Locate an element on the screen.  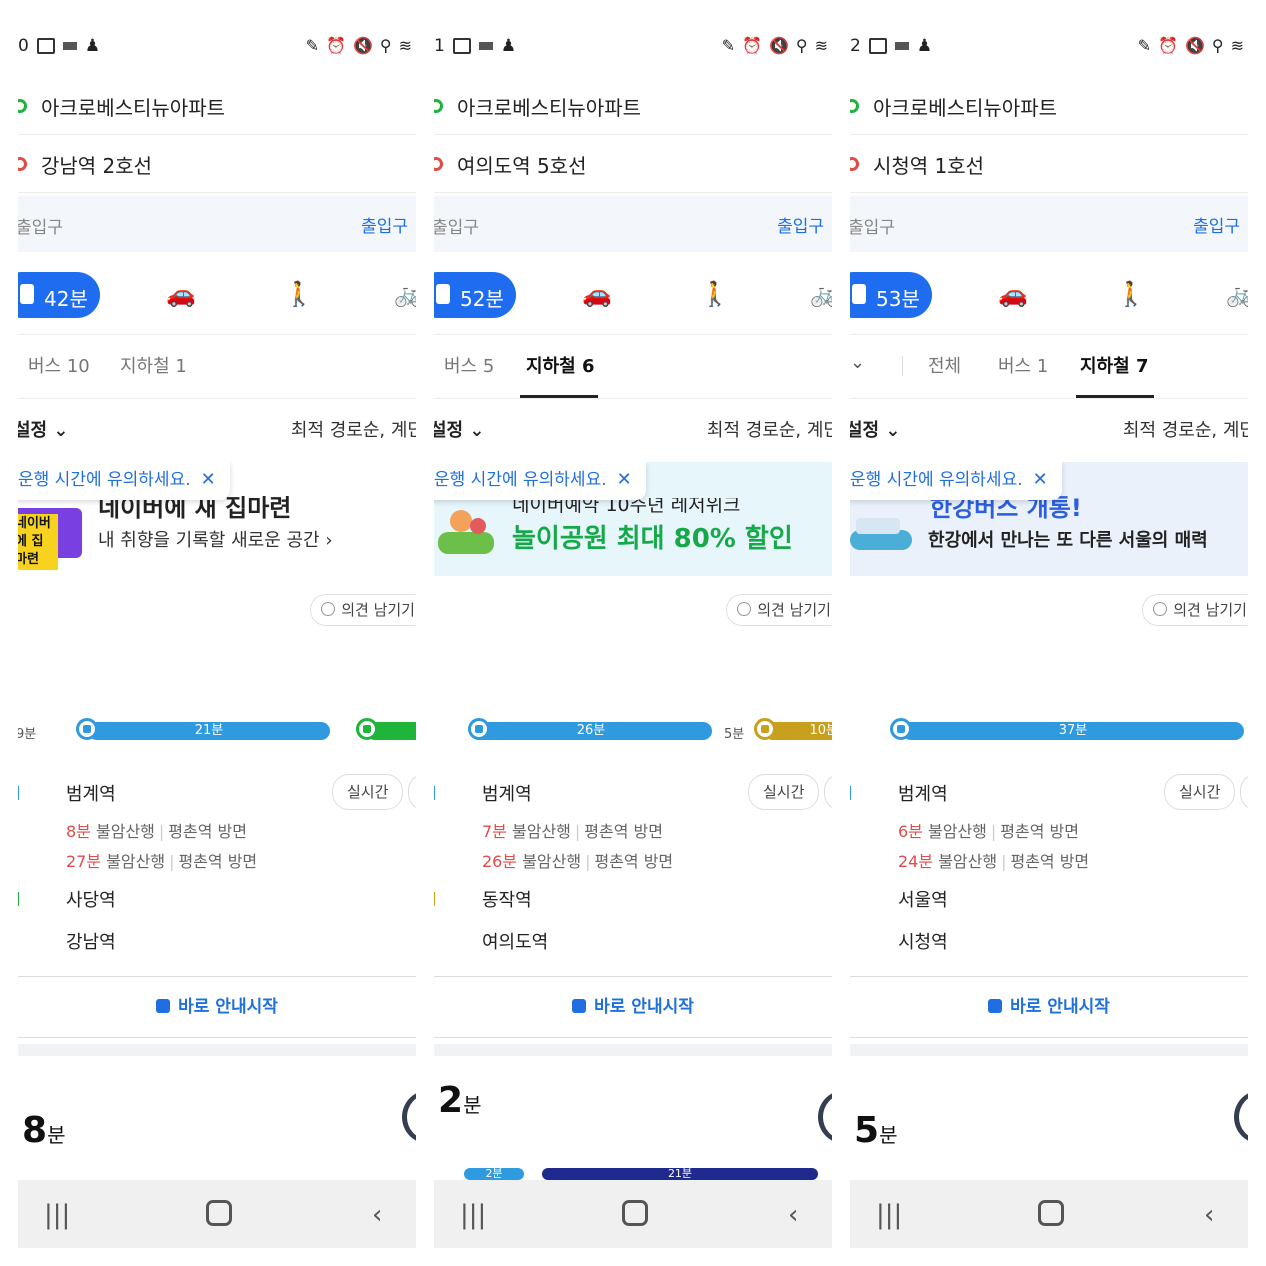
final-station: 강남역 is located at coordinates (91, 942).